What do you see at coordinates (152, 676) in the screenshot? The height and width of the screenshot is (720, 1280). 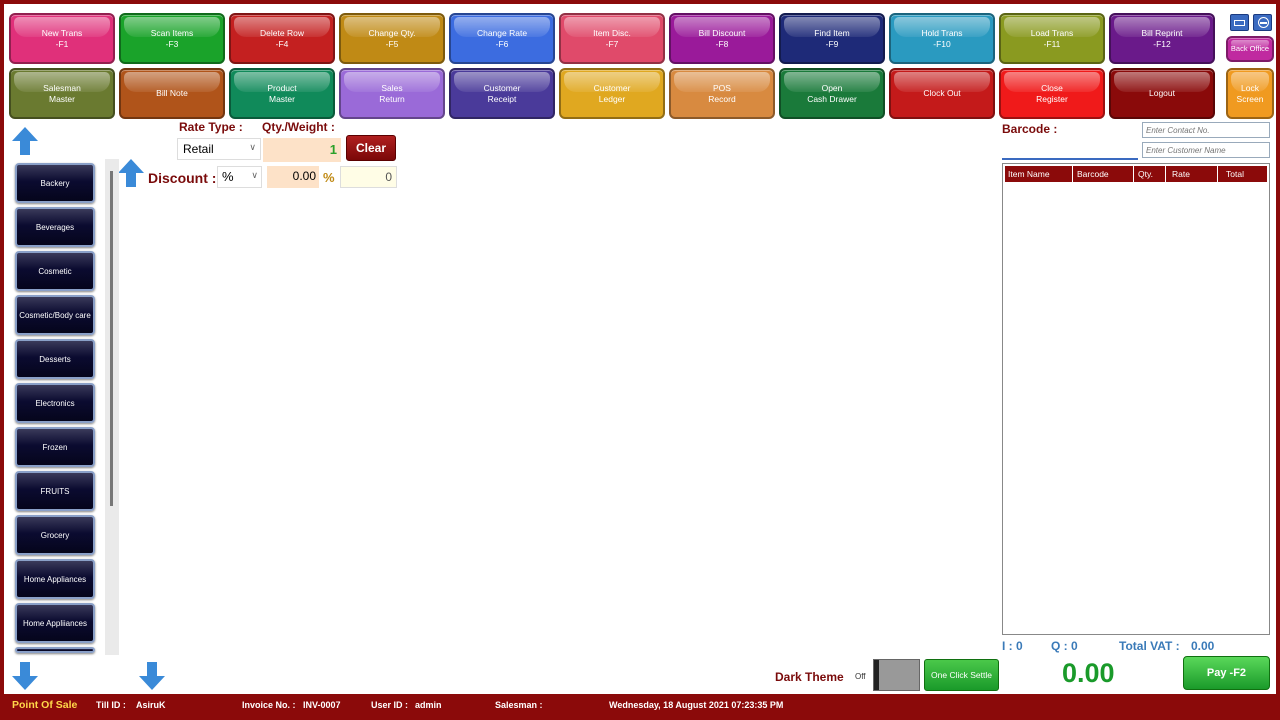 I see `product-scroll-down-icon` at bounding box center [152, 676].